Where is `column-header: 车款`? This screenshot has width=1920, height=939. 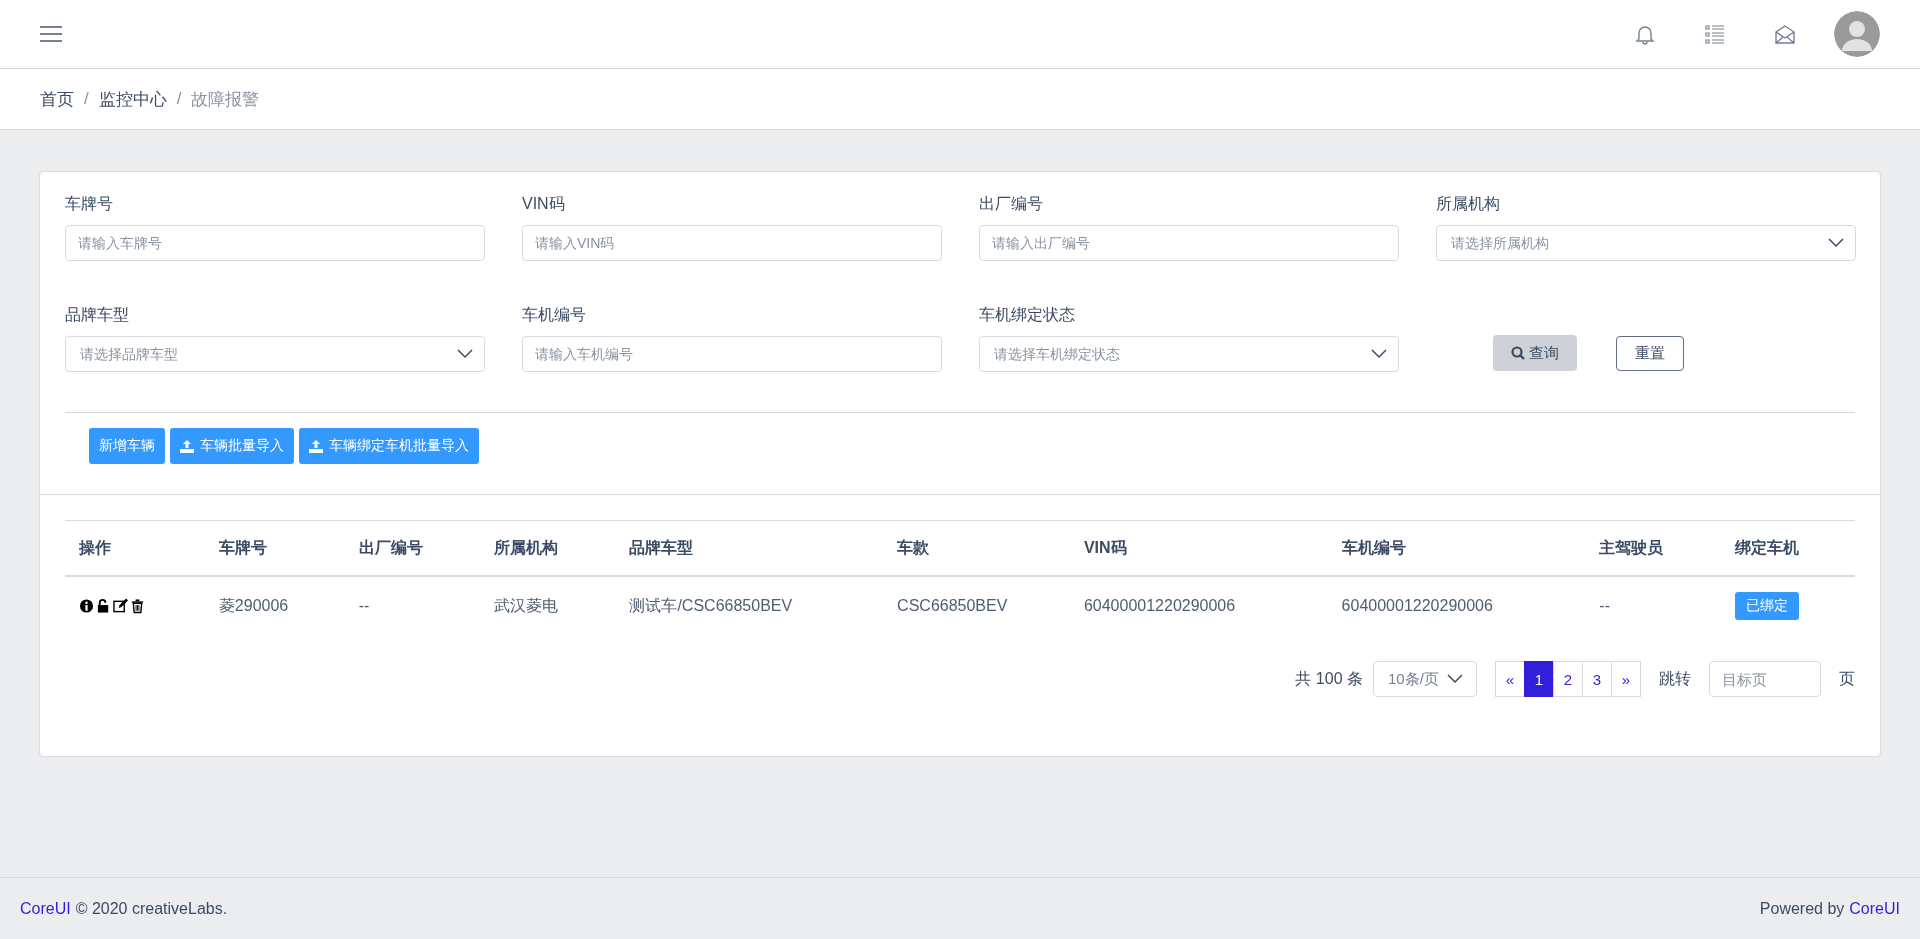
column-header: 车款 is located at coordinates (976, 549).